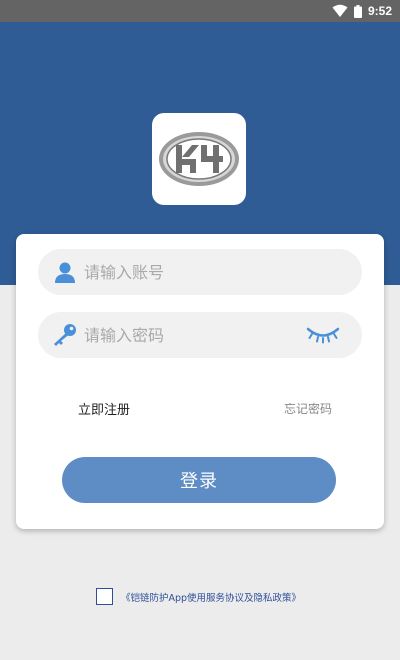 The height and width of the screenshot is (660, 400). I want to click on account-field, so click(200, 272).